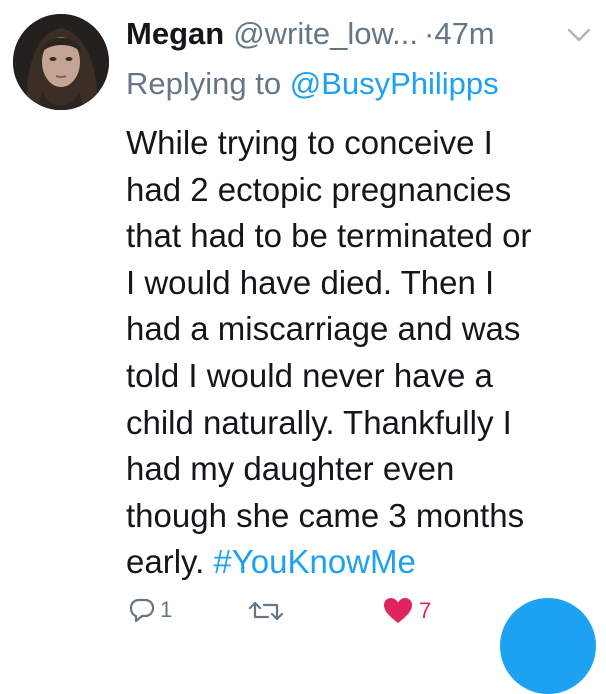 The height and width of the screenshot is (694, 606). I want to click on replying-to: Replying to @BusyPhilipps, so click(312, 84).